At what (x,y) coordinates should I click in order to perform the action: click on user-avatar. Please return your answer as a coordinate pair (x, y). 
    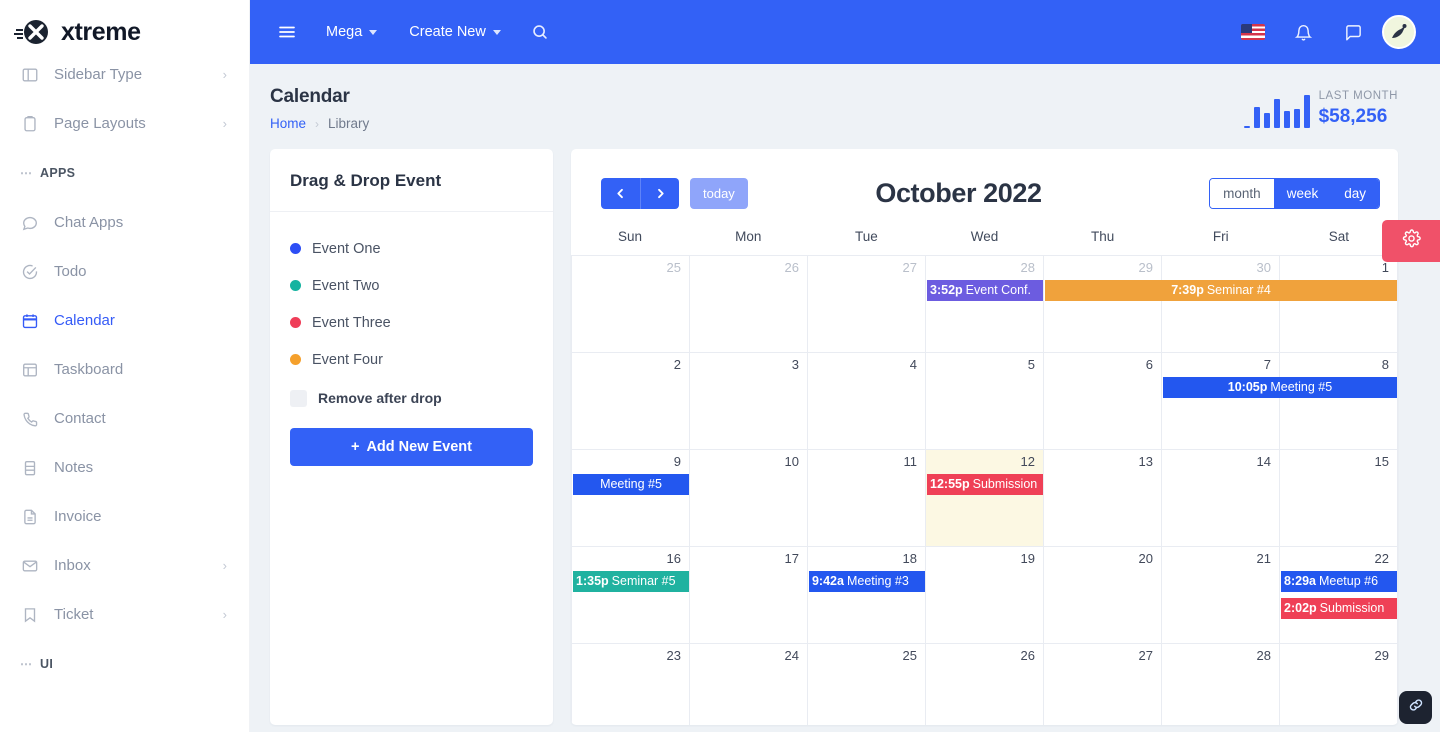
    Looking at the image, I should click on (1399, 32).